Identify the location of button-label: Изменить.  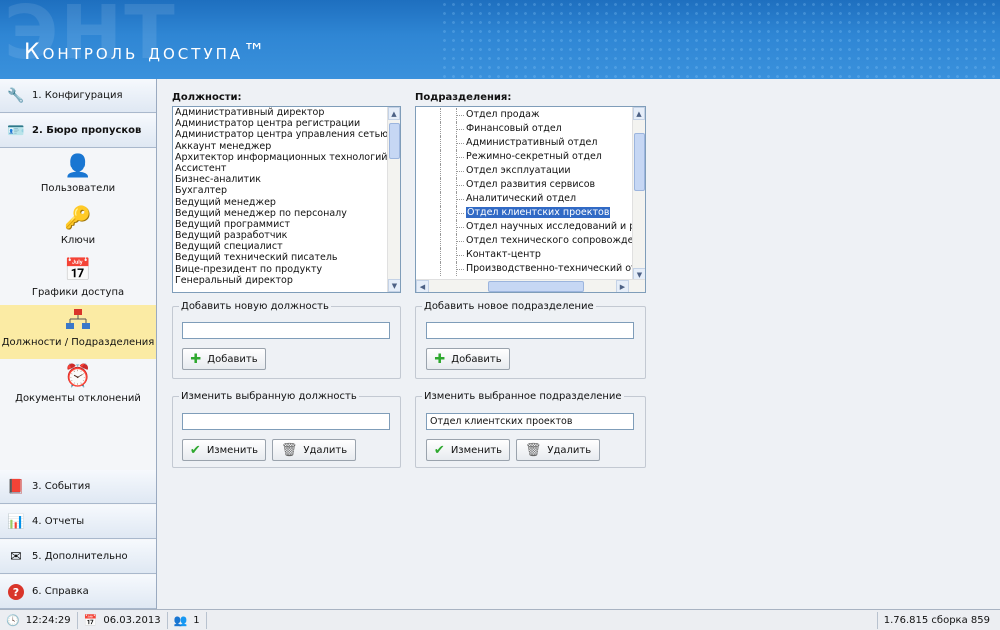
(476, 450).